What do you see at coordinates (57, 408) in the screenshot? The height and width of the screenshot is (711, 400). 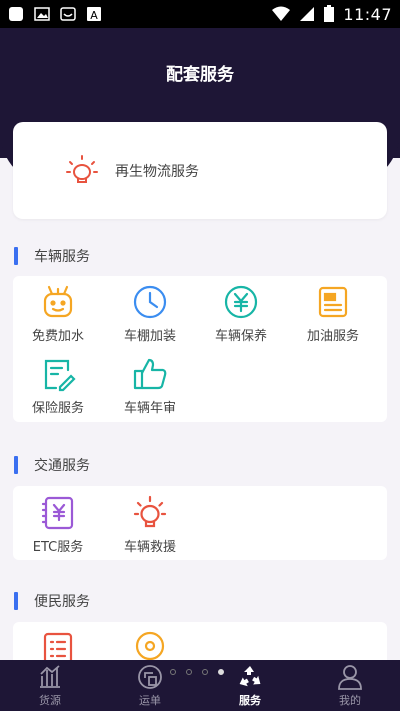 I see `service-label: 保险服务` at bounding box center [57, 408].